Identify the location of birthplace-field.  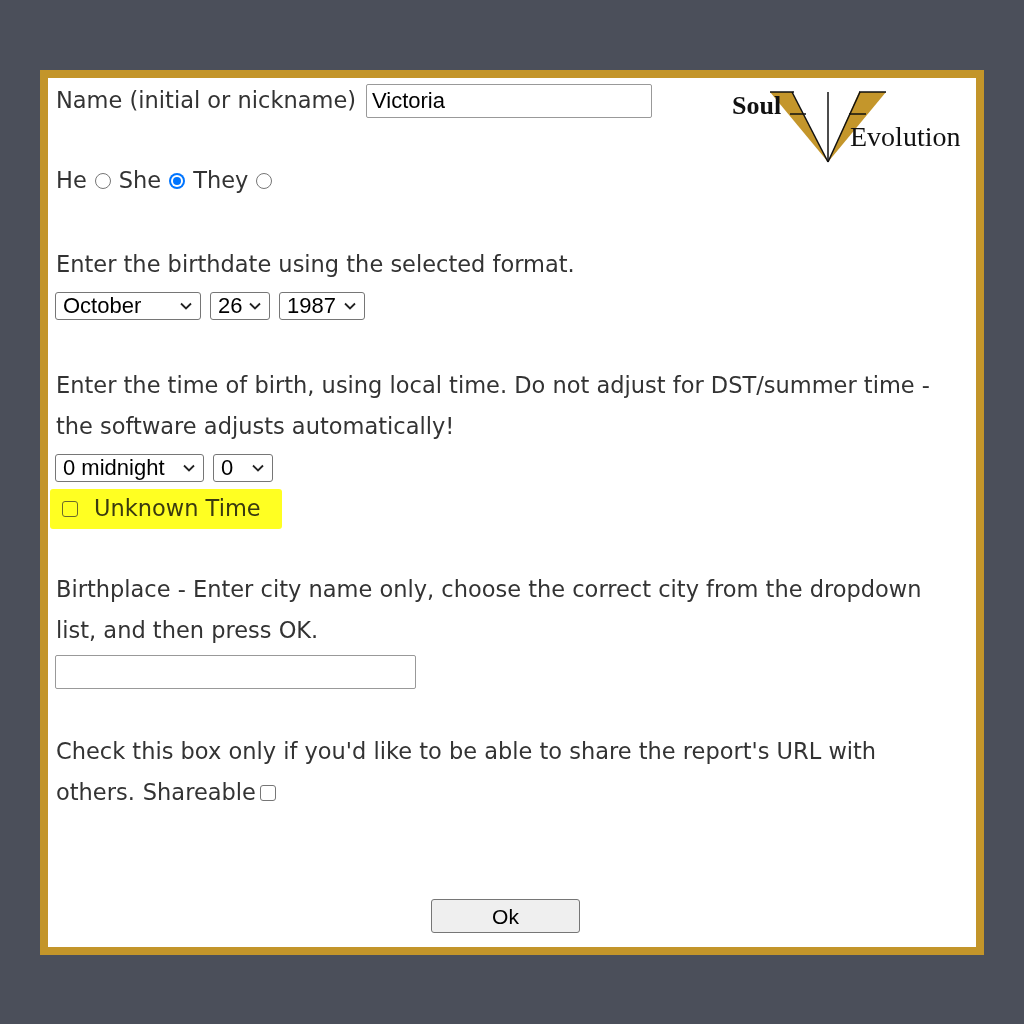
(235, 671).